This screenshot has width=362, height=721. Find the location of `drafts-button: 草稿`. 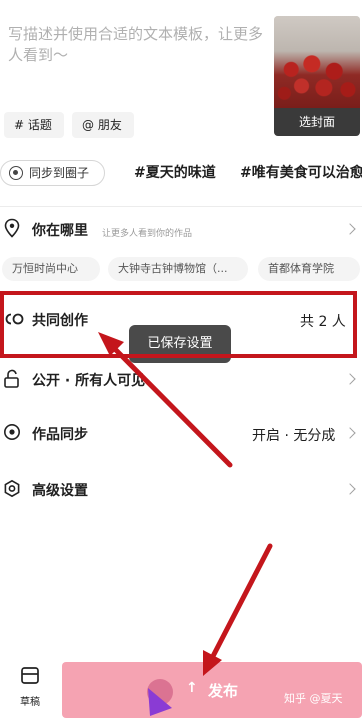

drafts-button: 草稿 is located at coordinates (30, 687).